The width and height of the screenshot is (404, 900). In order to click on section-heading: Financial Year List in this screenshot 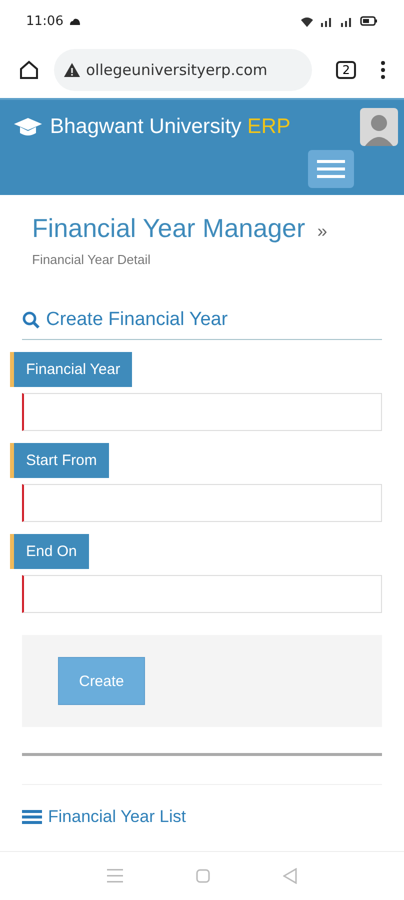, I will do `click(117, 817)`.